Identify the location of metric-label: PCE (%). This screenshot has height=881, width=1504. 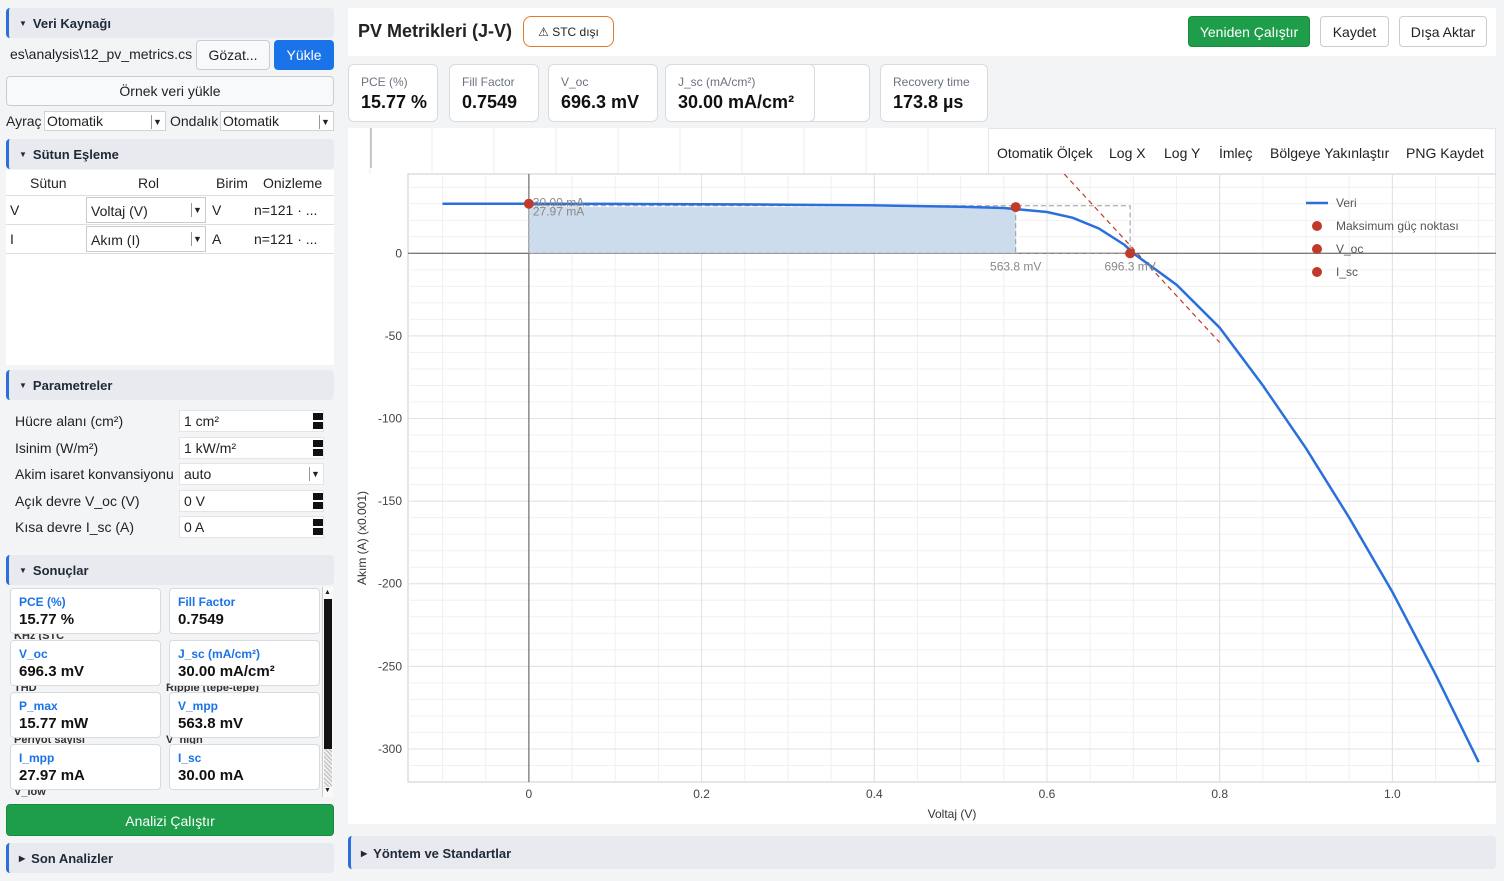
(384, 82).